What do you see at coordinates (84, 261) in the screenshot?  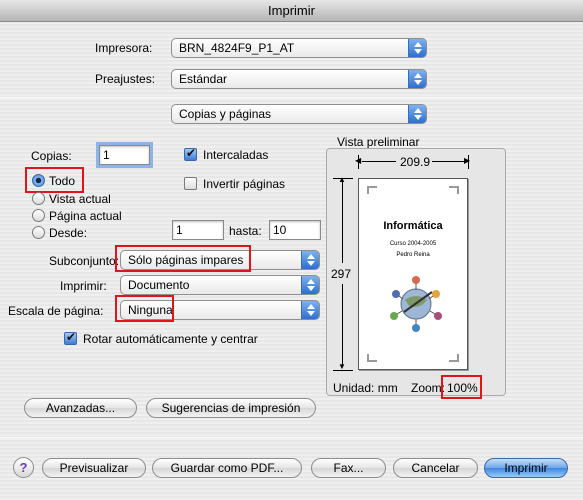 I see `subset-label: Subconjunto:` at bounding box center [84, 261].